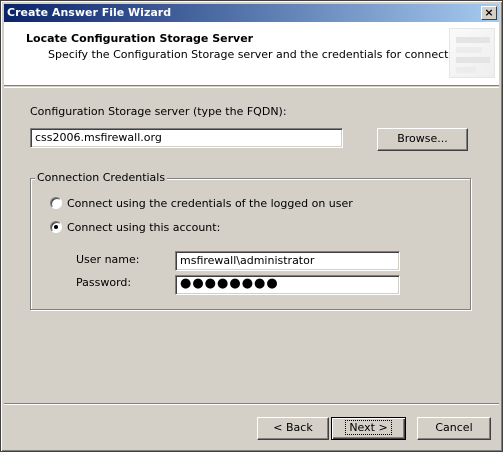  What do you see at coordinates (56, 203) in the screenshot?
I see `radio-logged-on-user` at bounding box center [56, 203].